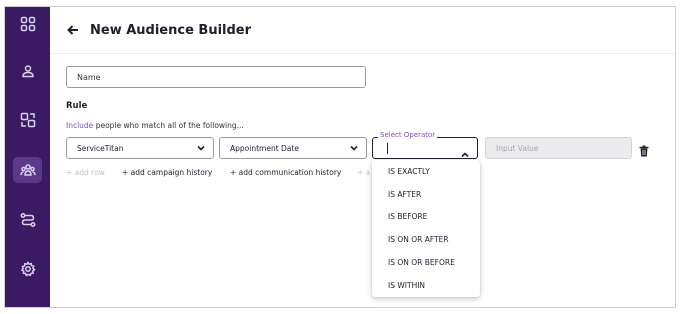 The height and width of the screenshot is (314, 680). I want to click on sidebar-item-audiences, so click(27, 170).